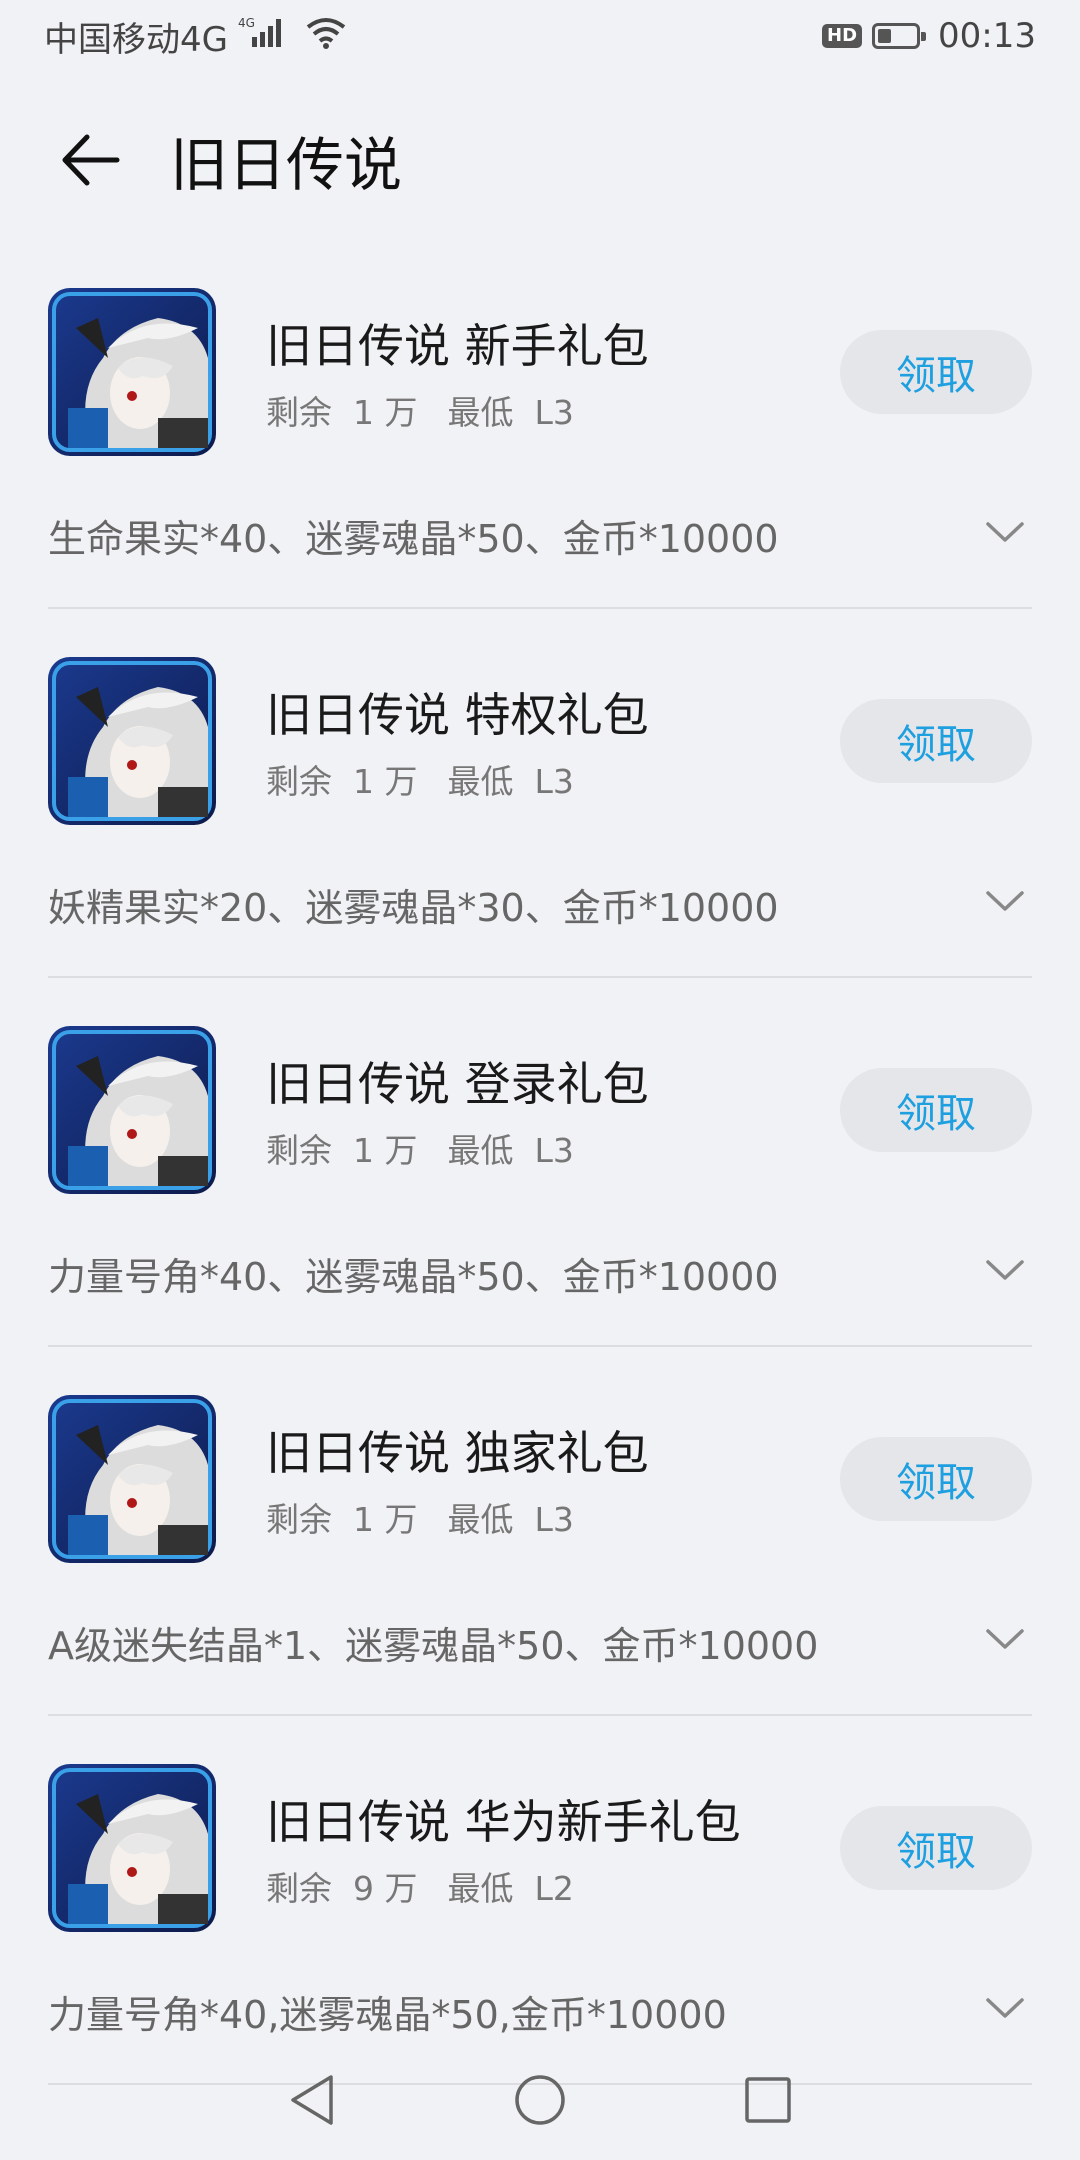 This screenshot has width=1080, height=2160. What do you see at coordinates (899, 36) in the screenshot?
I see `battery-icon` at bounding box center [899, 36].